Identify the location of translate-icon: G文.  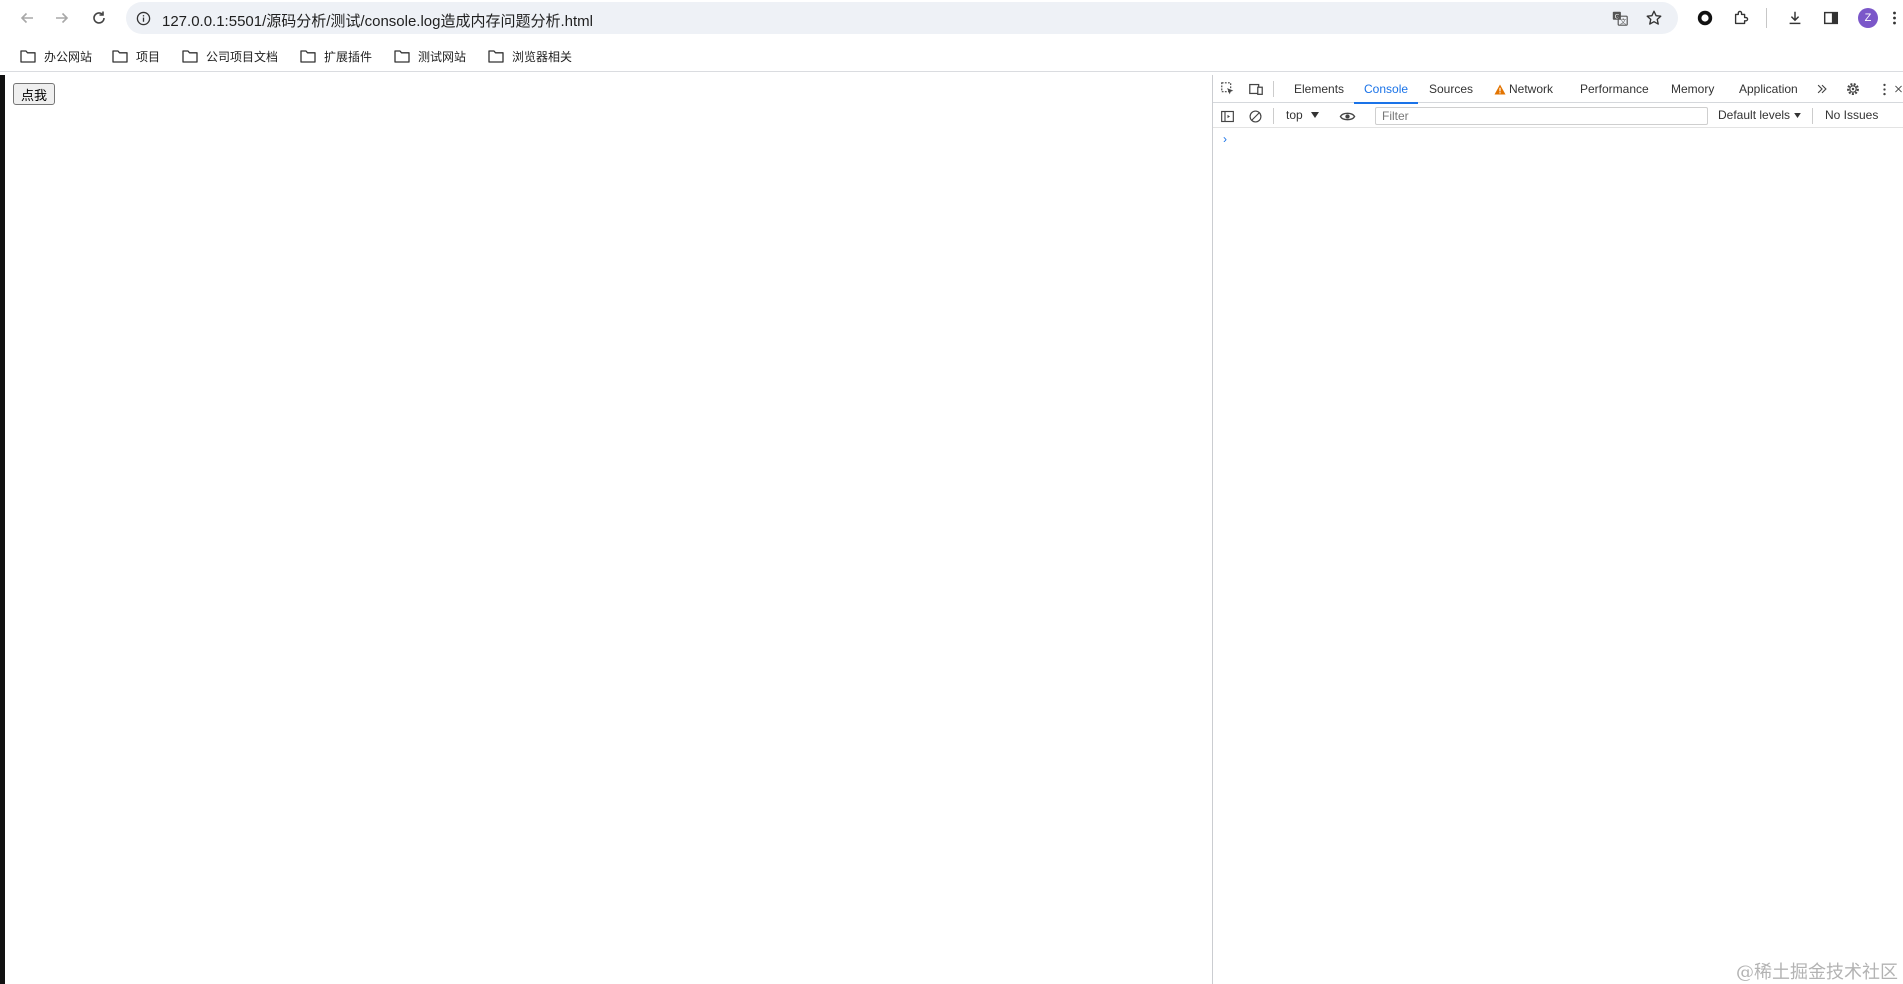
(1620, 18).